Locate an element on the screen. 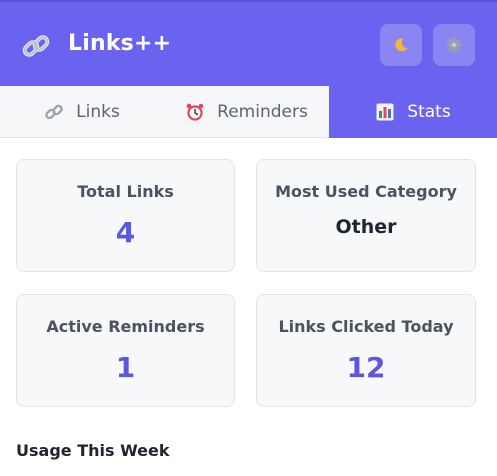  moon-icon is located at coordinates (401, 45).